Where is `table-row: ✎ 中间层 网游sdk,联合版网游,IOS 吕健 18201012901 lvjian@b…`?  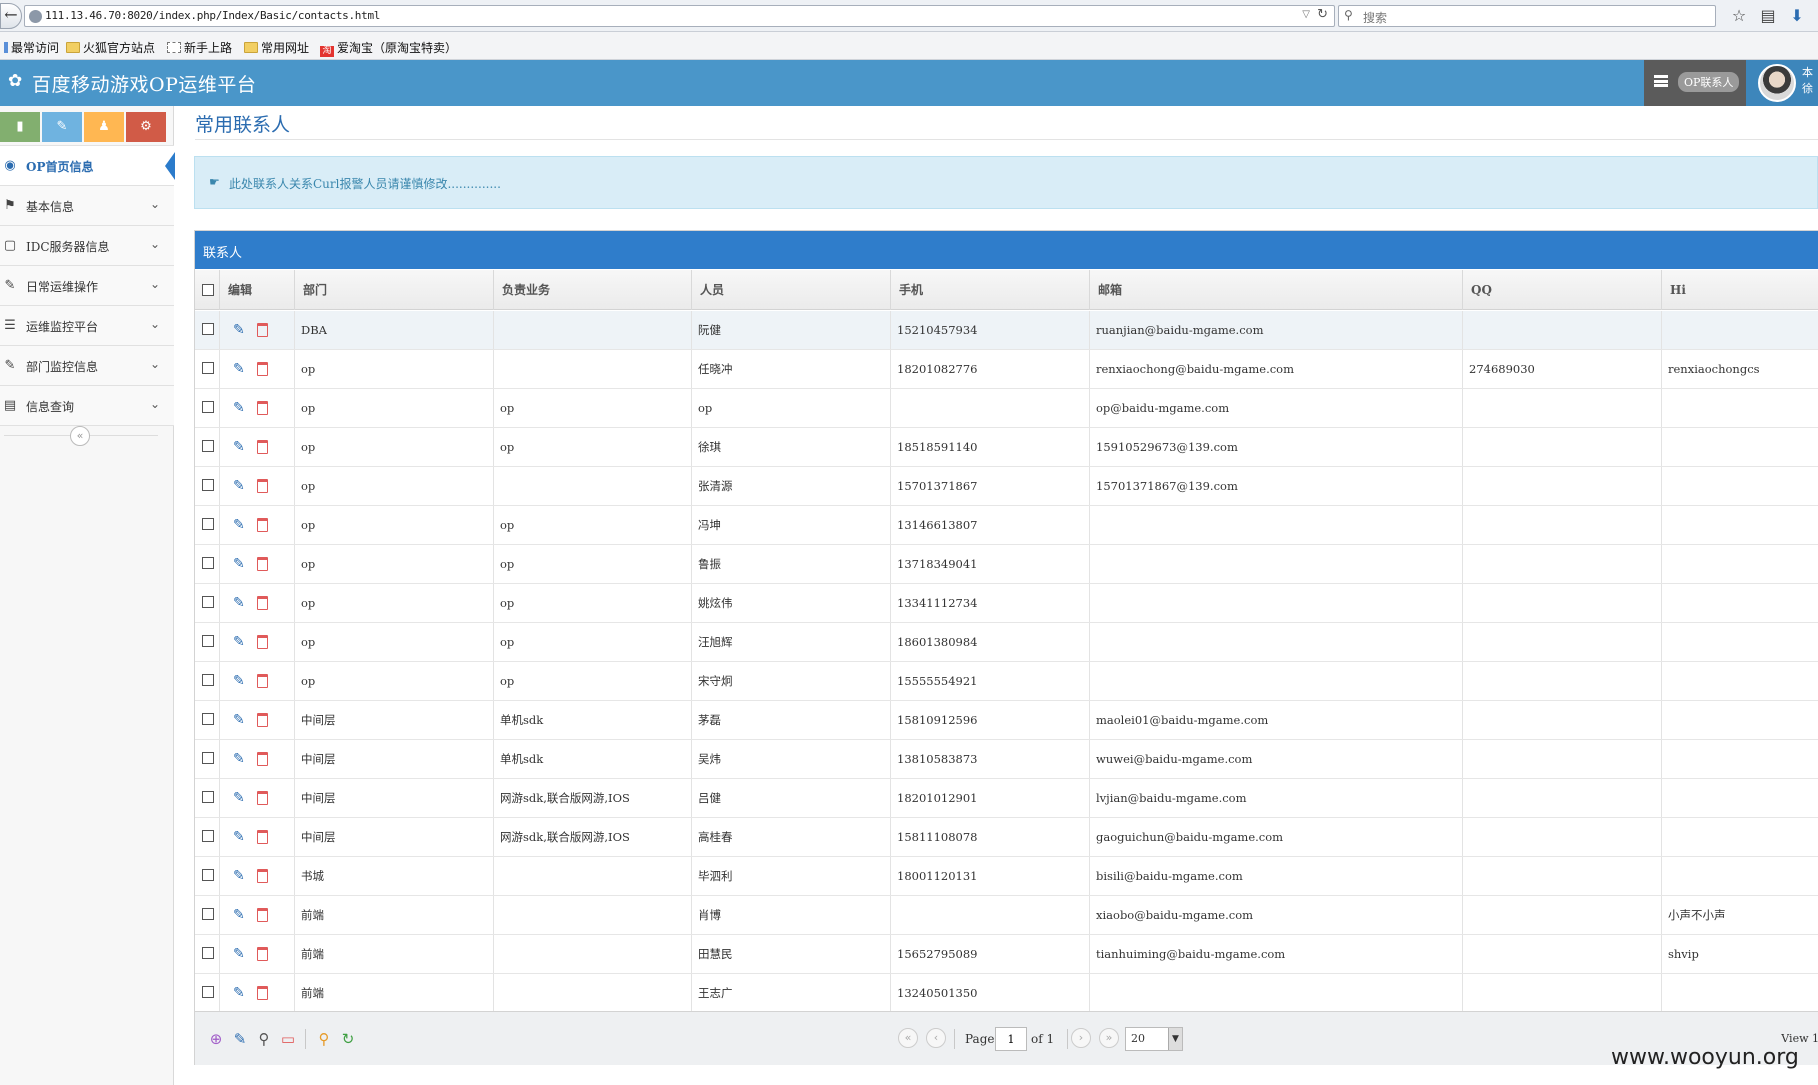
table-row: ✎ 中间层 网游sdk,联合版网游,IOS 吕健 18201012901 lvjian@b… is located at coordinates (1006, 798).